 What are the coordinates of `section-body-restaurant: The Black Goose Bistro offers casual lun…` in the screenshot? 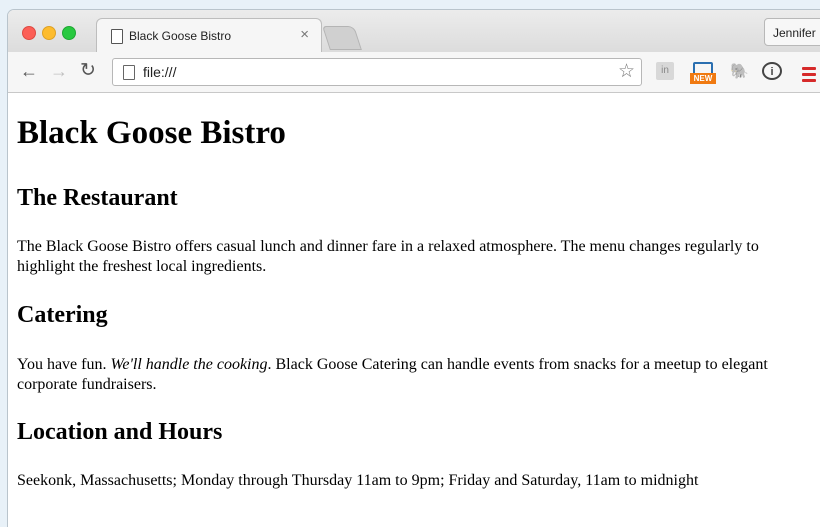 It's located at (388, 256).